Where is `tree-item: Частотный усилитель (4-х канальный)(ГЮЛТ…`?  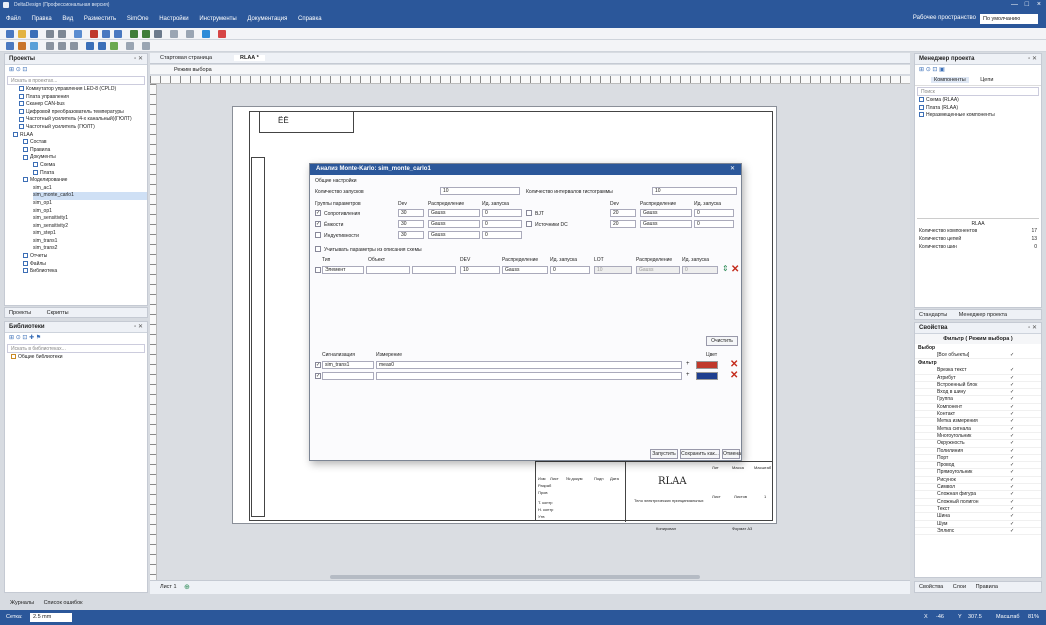 tree-item: Частотный усилитель (4-х канальный)(ГЮЛТ… is located at coordinates (83, 120).